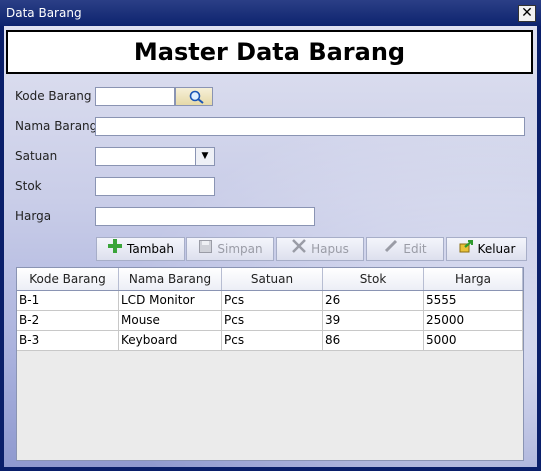  What do you see at coordinates (473, 320) in the screenshot?
I see `cell-harga: 25000` at bounding box center [473, 320].